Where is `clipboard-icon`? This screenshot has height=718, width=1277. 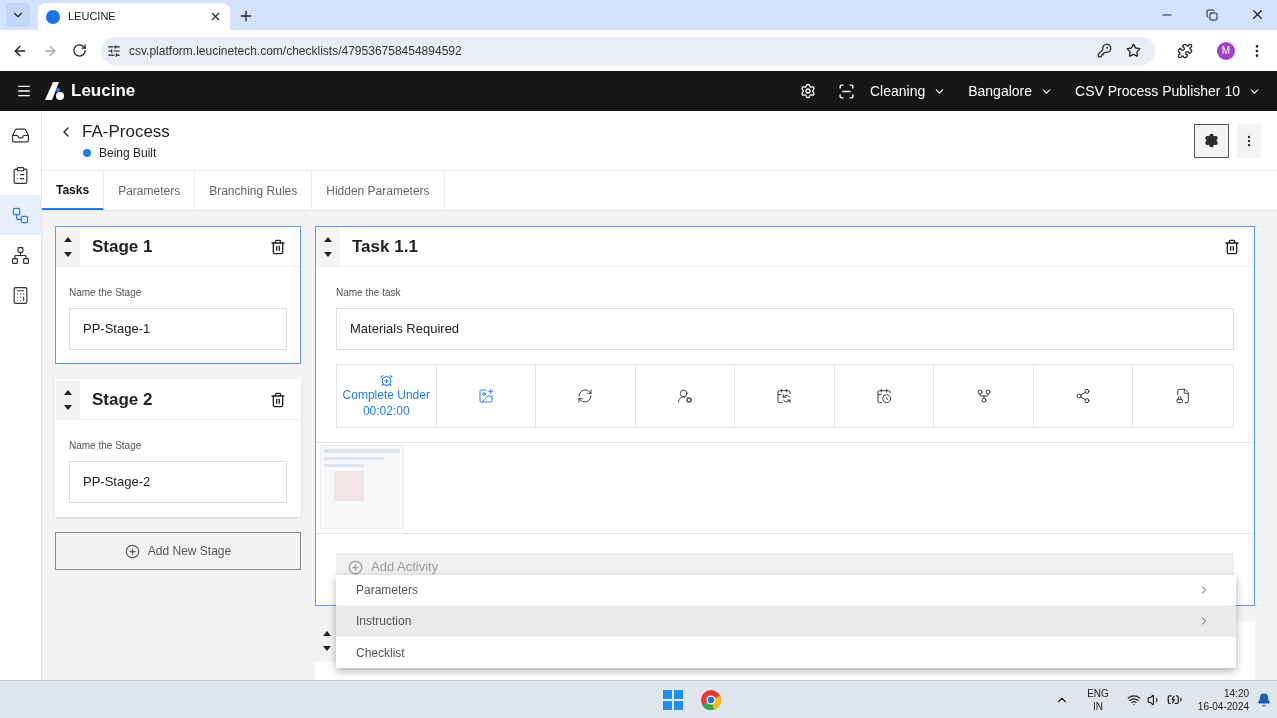 clipboard-icon is located at coordinates (20, 175).